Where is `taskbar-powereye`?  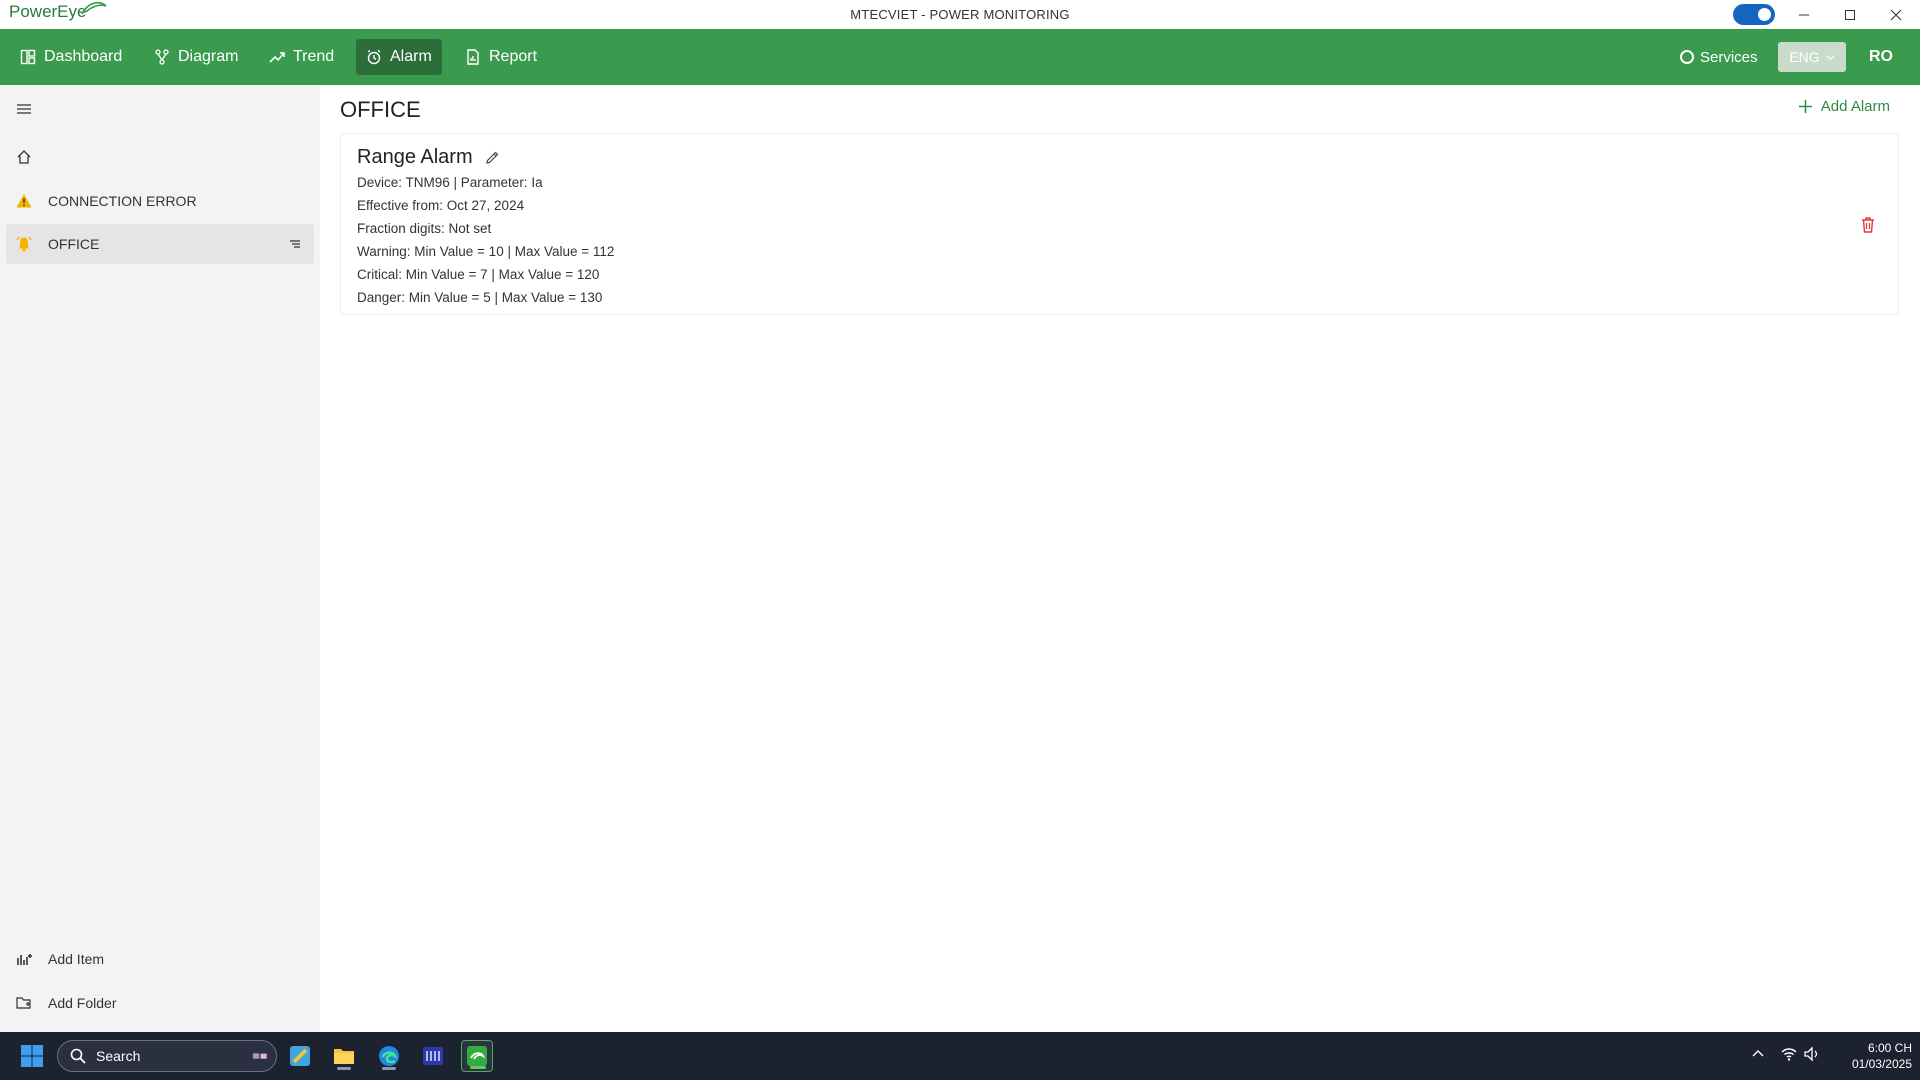
taskbar-powereye is located at coordinates (477, 1056).